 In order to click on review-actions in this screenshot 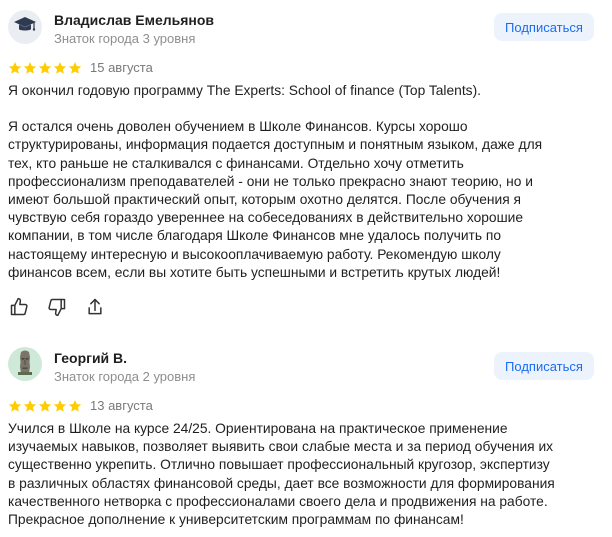, I will do `click(57, 307)`.